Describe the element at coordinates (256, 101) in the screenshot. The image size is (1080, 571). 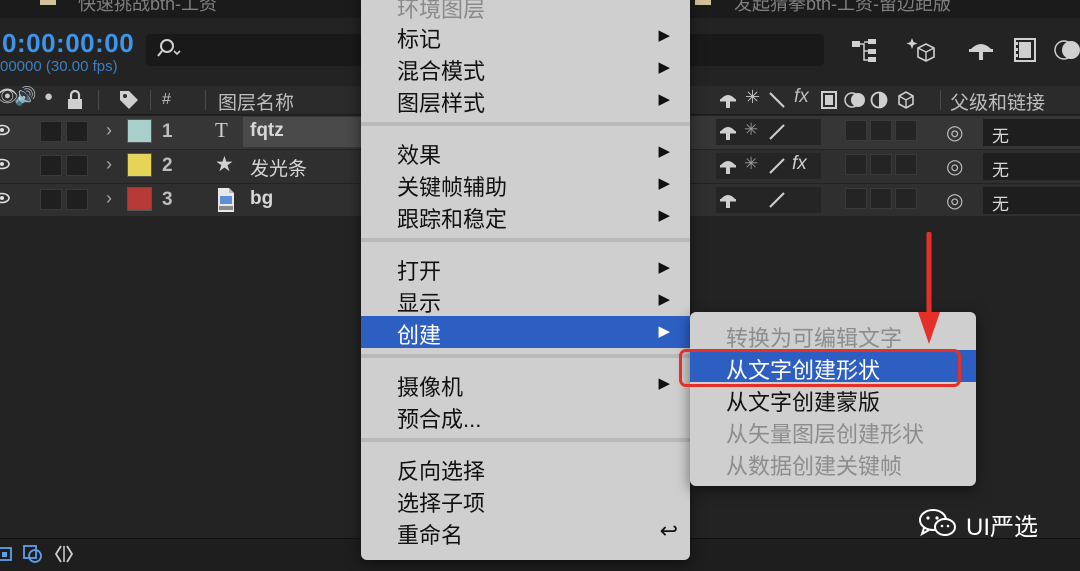
I see `column-header-layer-name: 图层名称` at that location.